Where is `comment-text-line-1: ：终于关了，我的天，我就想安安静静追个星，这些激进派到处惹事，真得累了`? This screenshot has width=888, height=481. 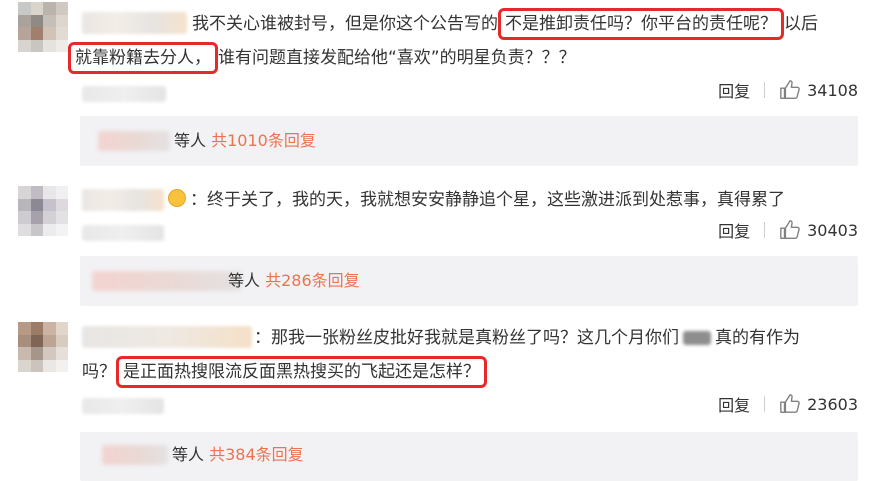 comment-text-line-1: ：终于关了，我的天，我就想安安静静追个星，这些激进派到处惹事，真得累了 is located at coordinates (487, 200).